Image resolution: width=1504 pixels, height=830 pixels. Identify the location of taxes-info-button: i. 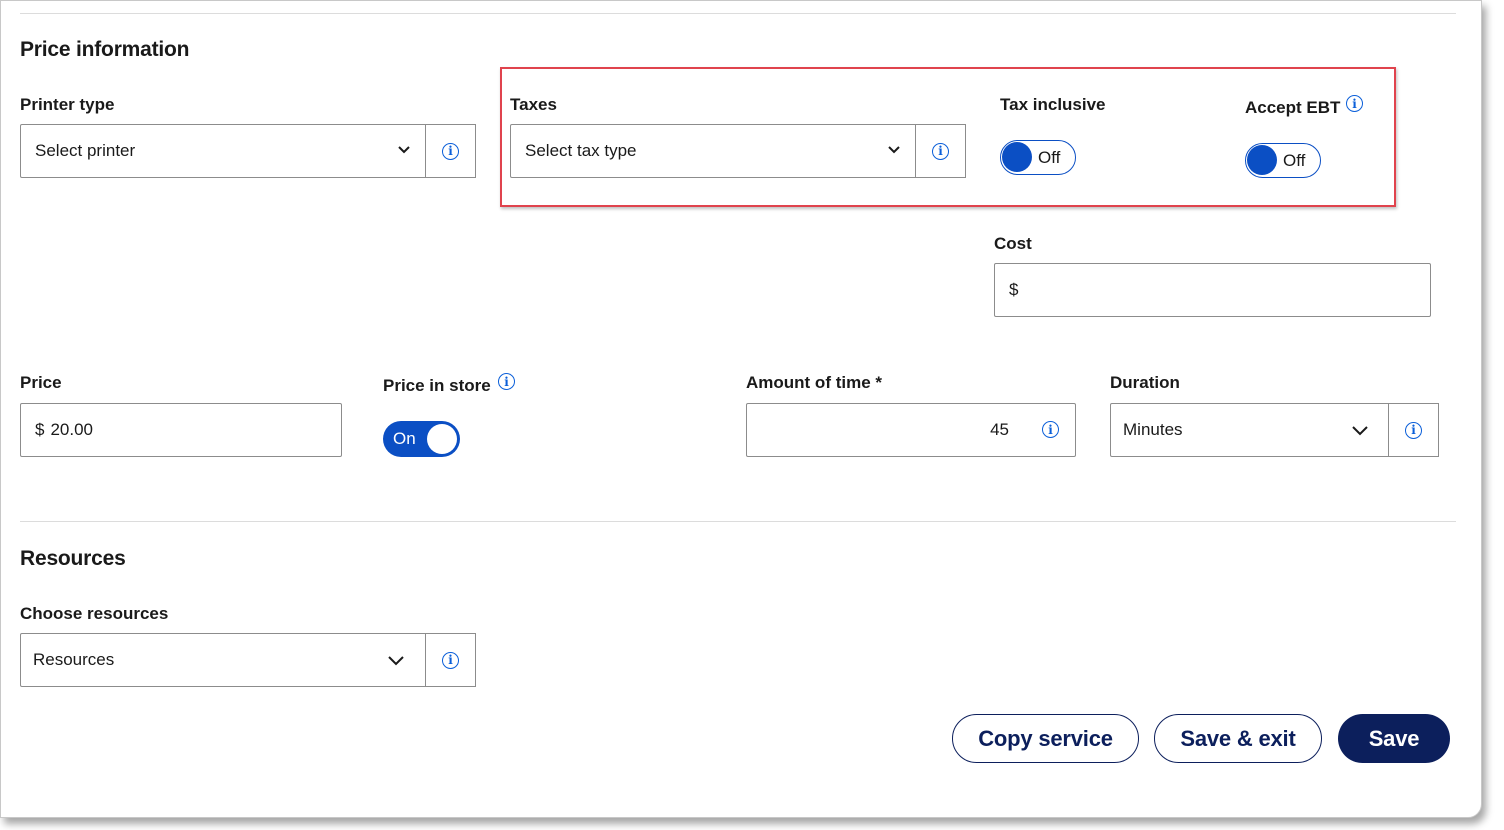
(940, 151).